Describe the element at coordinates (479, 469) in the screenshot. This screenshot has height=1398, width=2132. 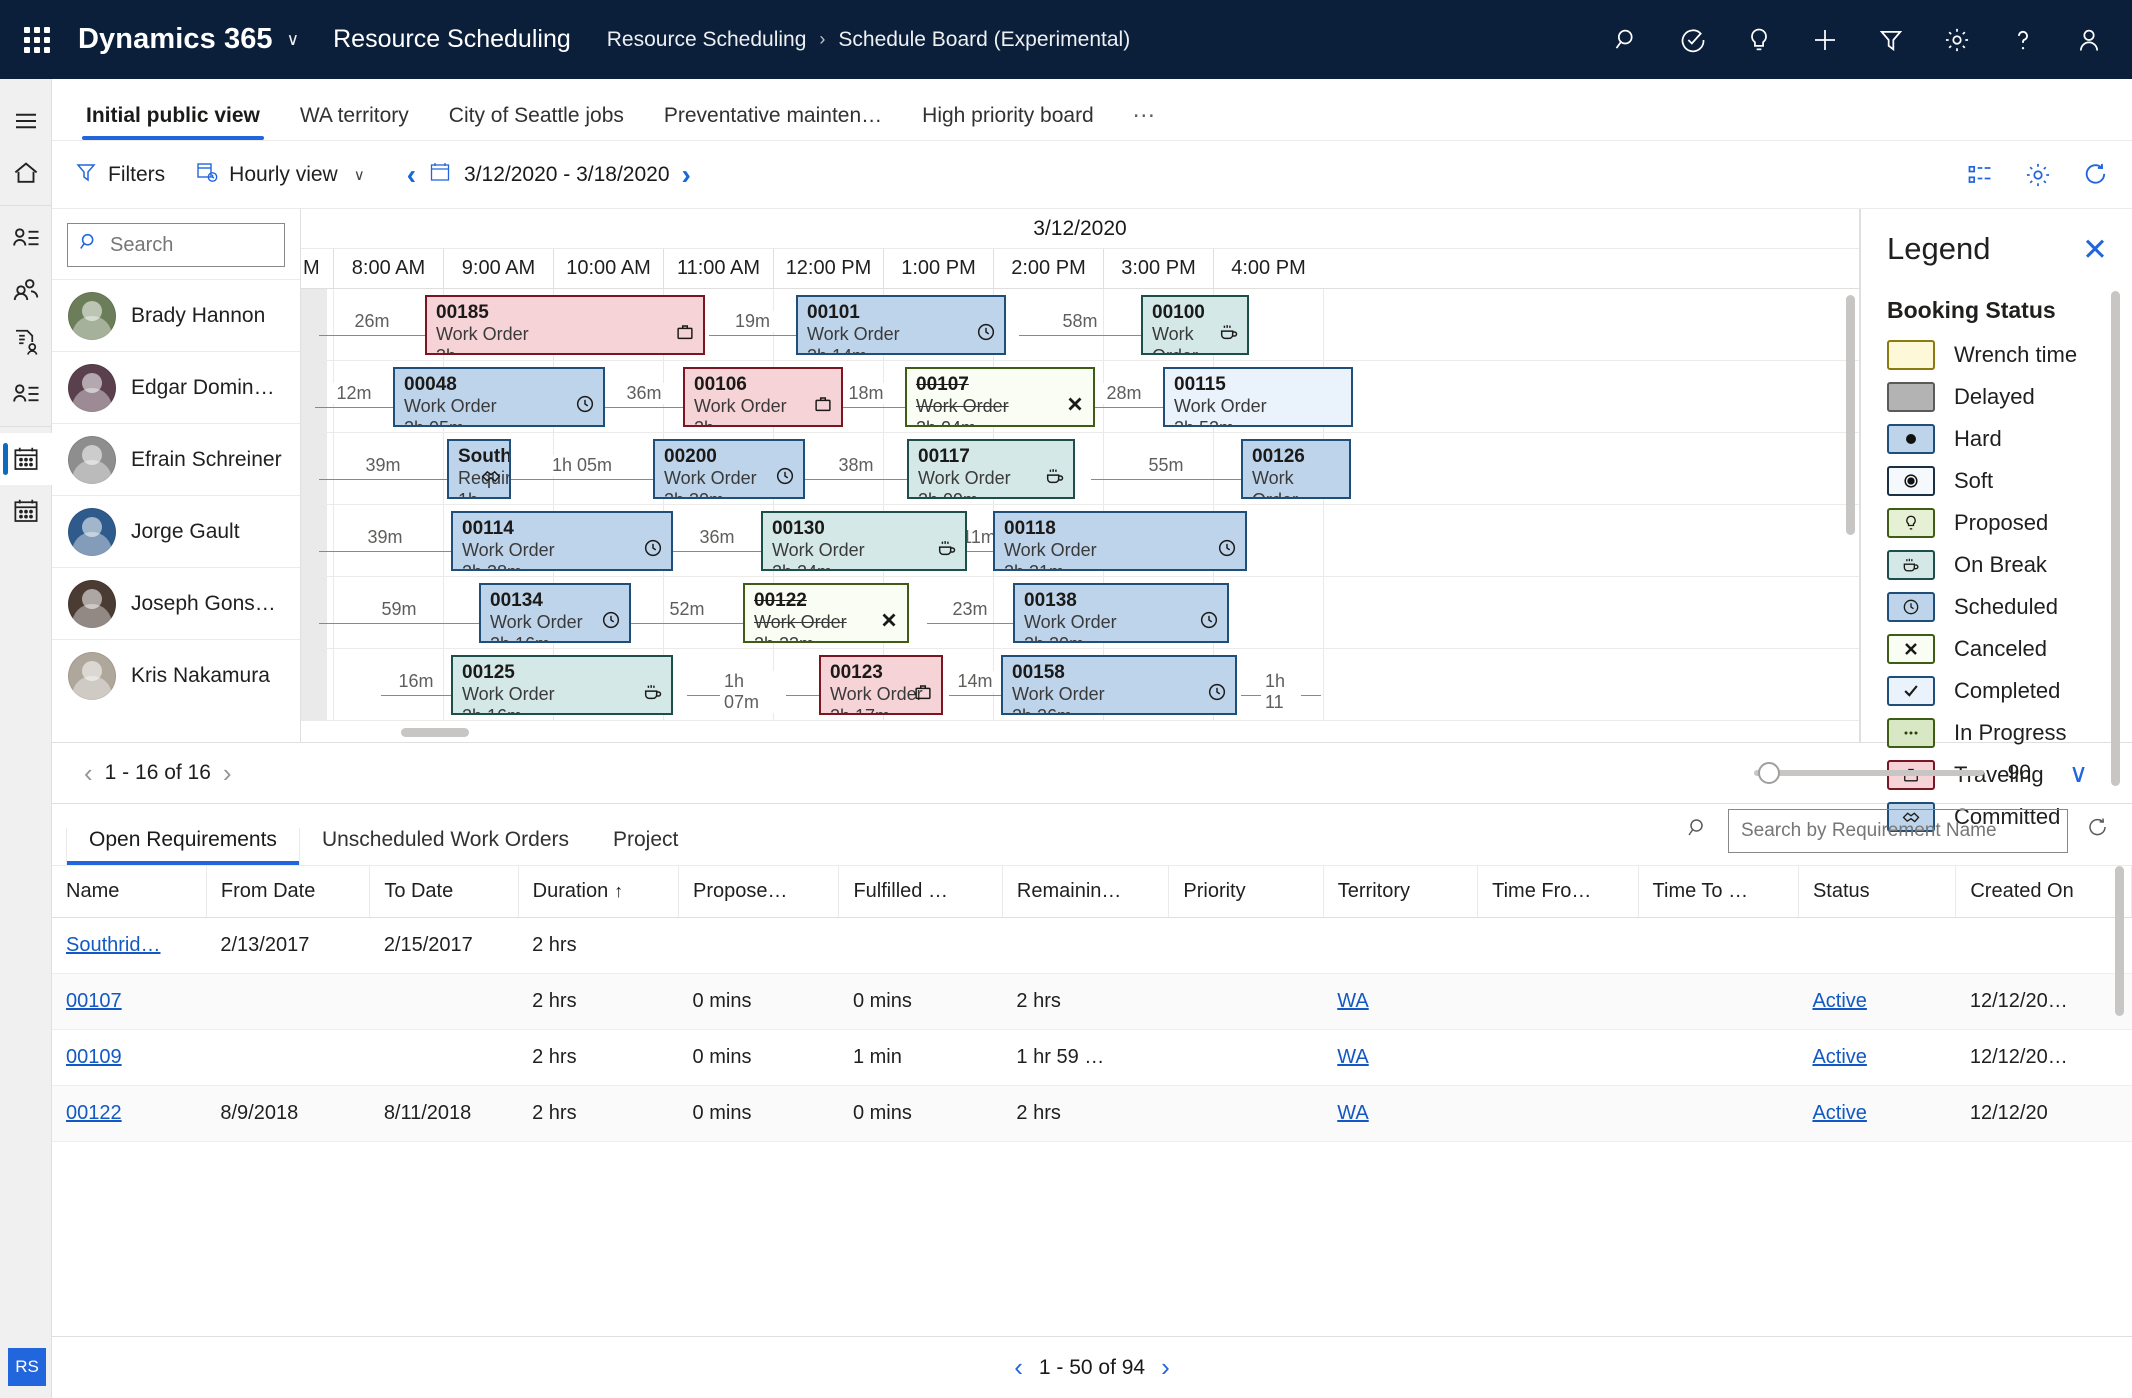
I see `booking-card: SouthriRequiremen1h 15m` at that location.